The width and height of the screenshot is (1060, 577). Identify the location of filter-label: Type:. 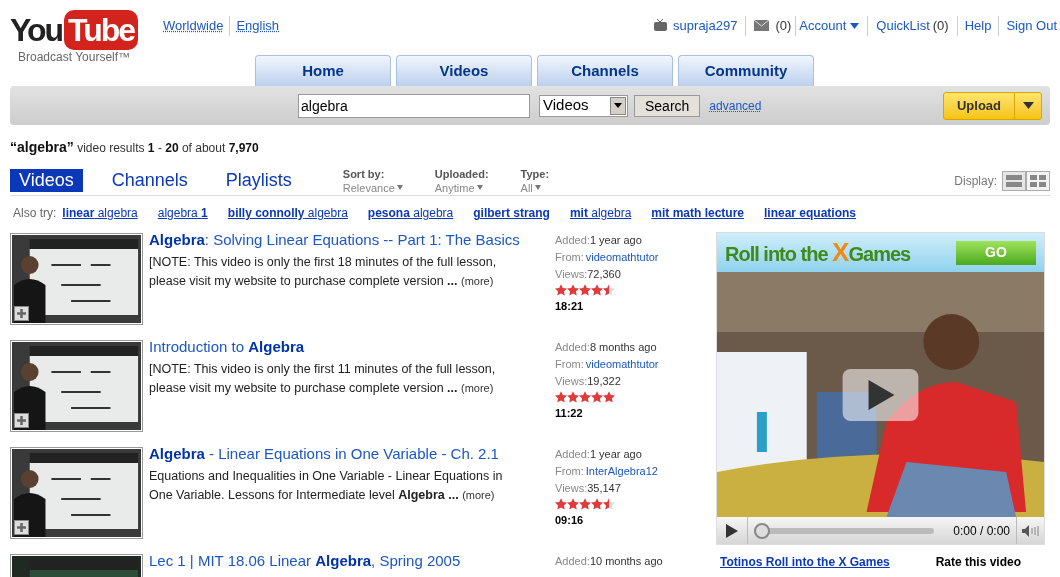
(535, 173).